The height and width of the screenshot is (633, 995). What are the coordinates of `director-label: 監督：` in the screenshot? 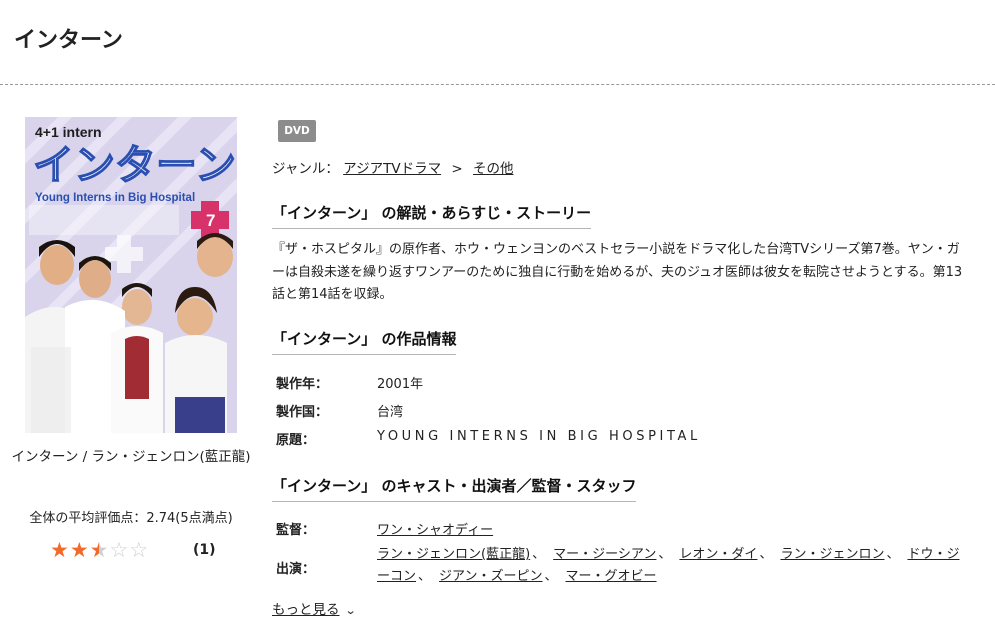 It's located at (296, 530).